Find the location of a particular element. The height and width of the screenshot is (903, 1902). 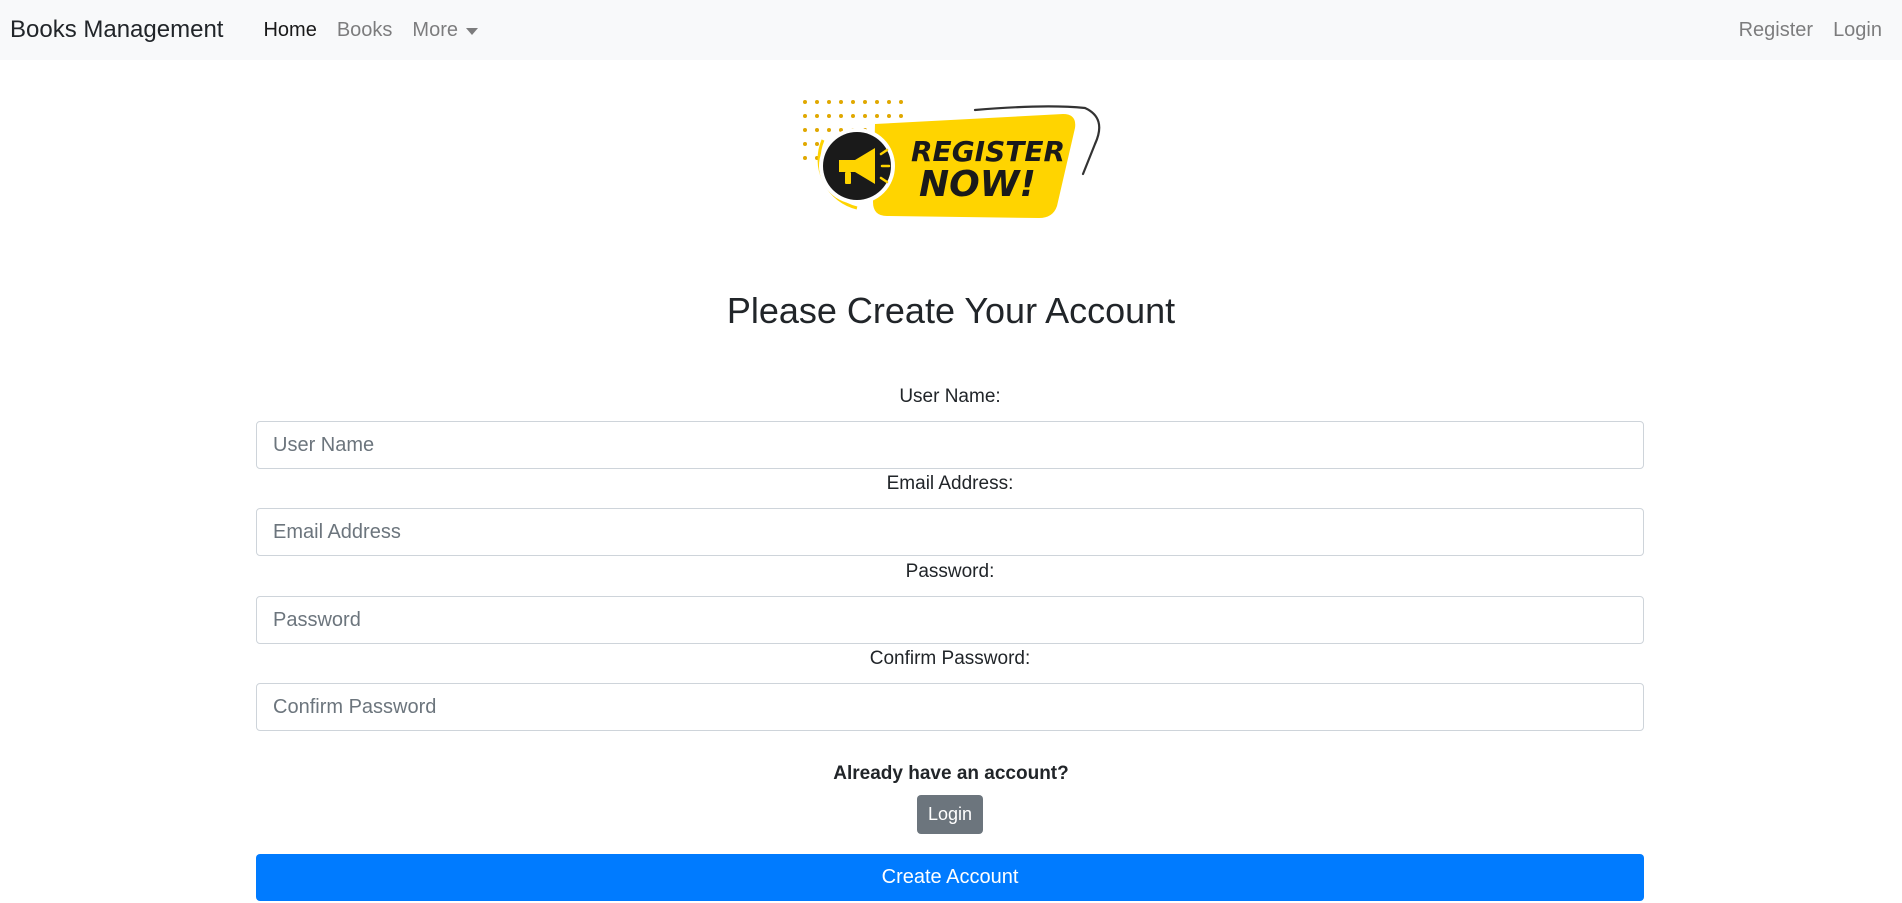

register-now-banner: REGISTER NOW! is located at coordinates (952, 159).